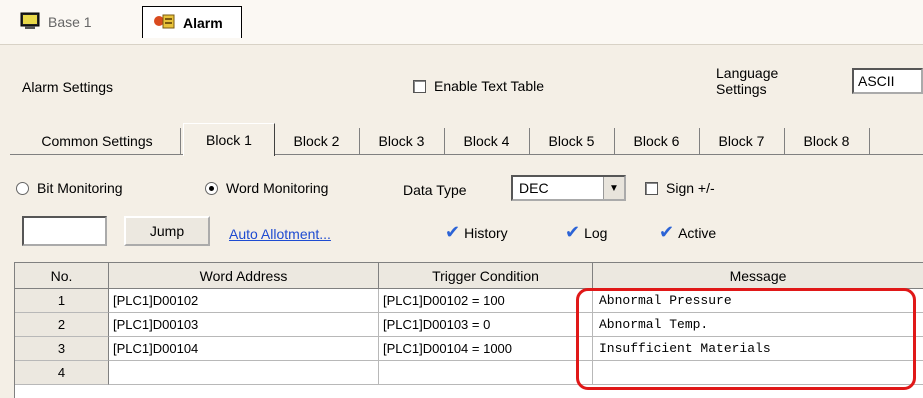 The height and width of the screenshot is (398, 923). I want to click on word-address-cell: [PLC1]D00104, so click(244, 349).